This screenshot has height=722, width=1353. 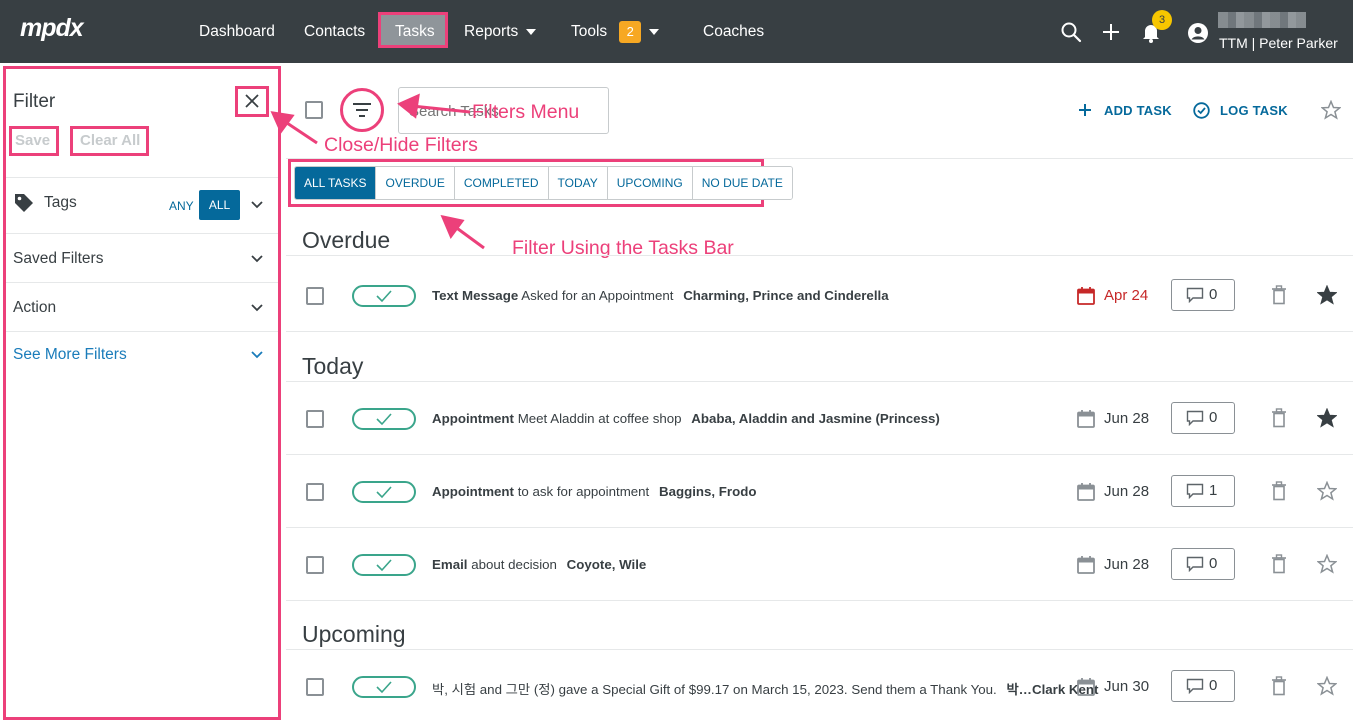 I want to click on task-description: Email about decision Coyote, Wile, so click(x=539, y=564).